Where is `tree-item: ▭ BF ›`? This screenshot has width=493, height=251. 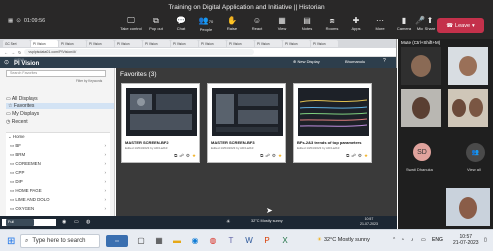 tree-item: ▭ BF › is located at coordinates (58, 146).